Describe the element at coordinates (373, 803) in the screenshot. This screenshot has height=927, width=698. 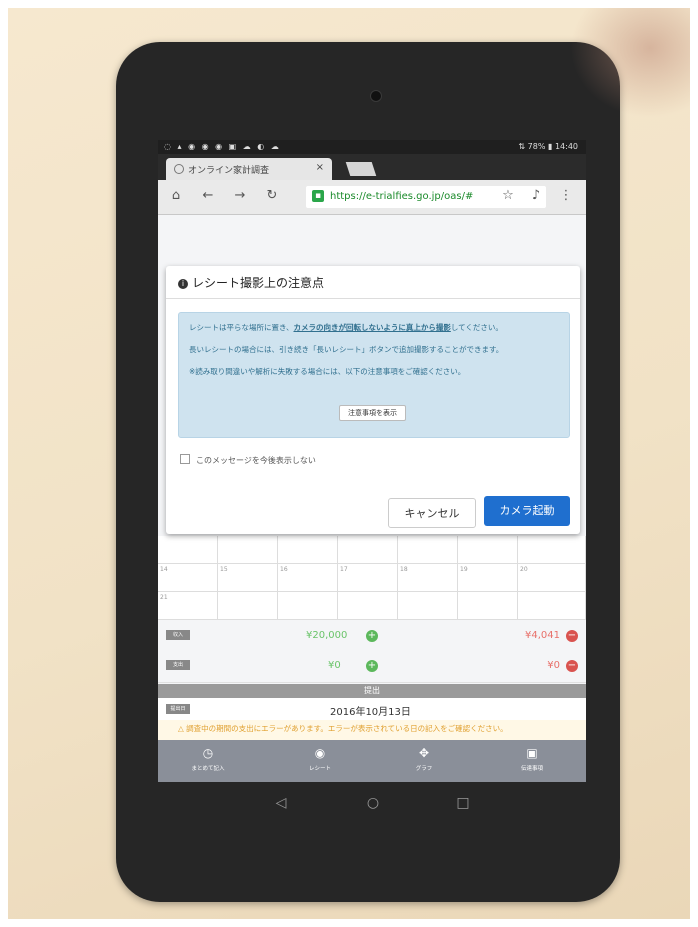
I see `home-nav-icon: ○` at that location.